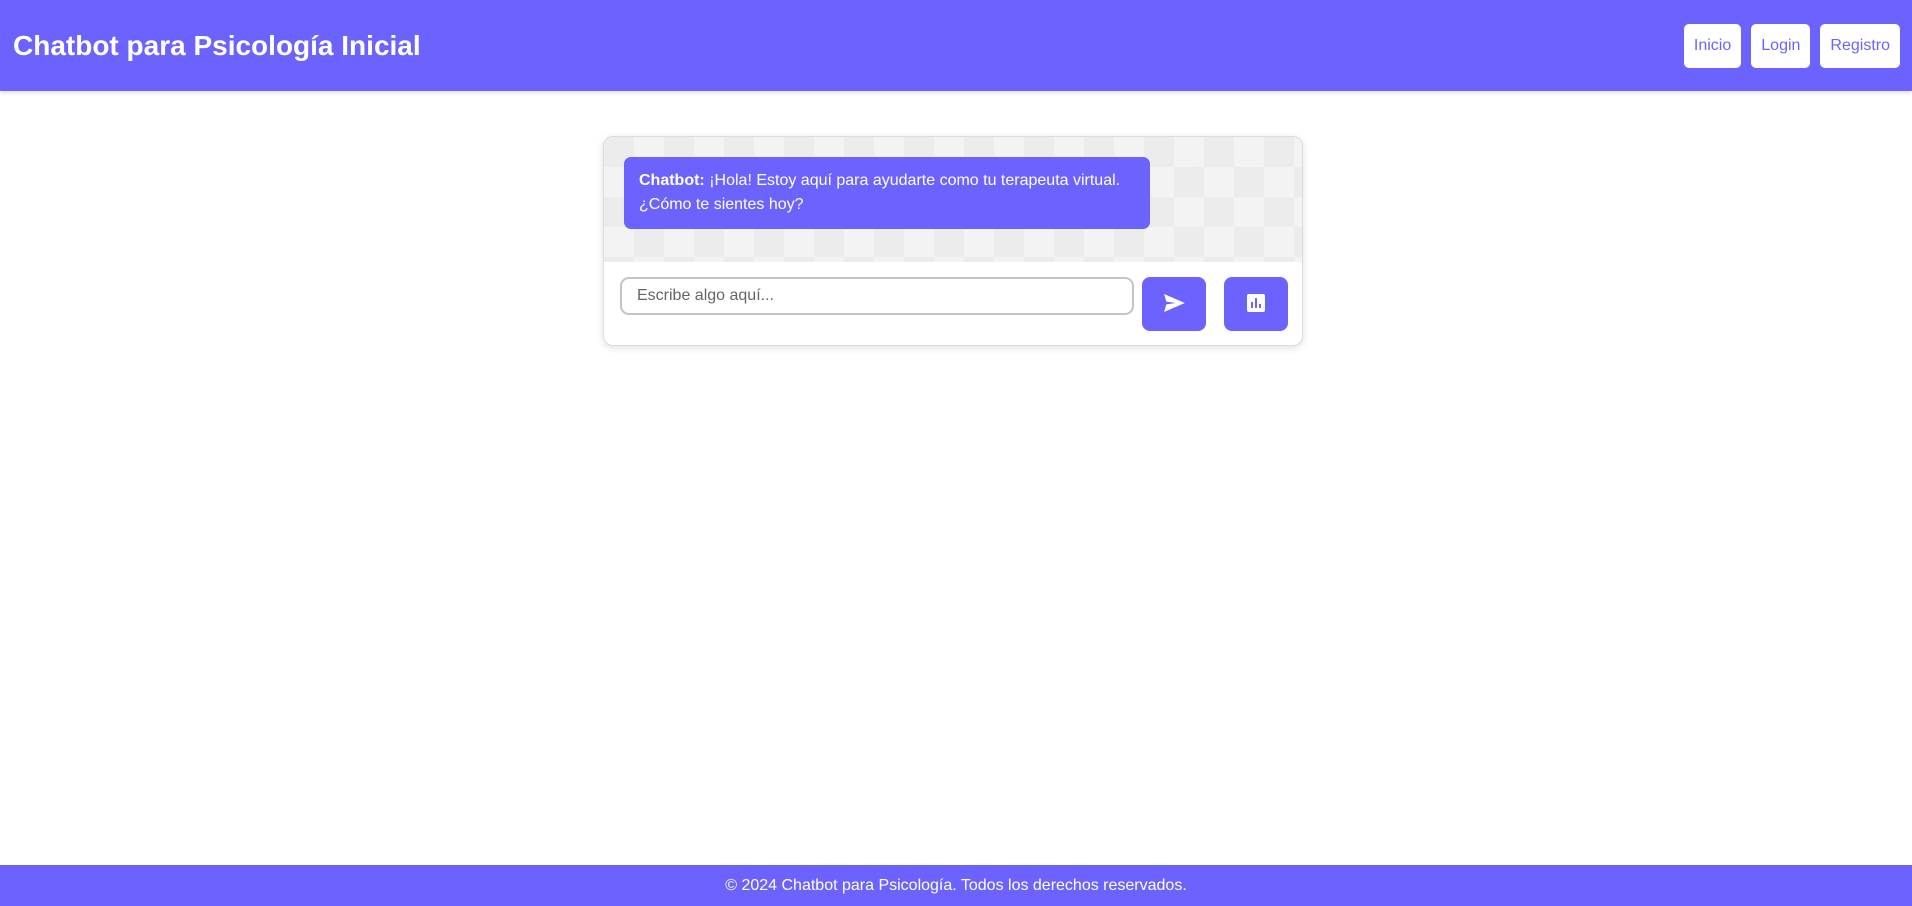 This screenshot has height=906, width=1912. I want to click on nav-inicio-button: Inicio, so click(1712, 45).